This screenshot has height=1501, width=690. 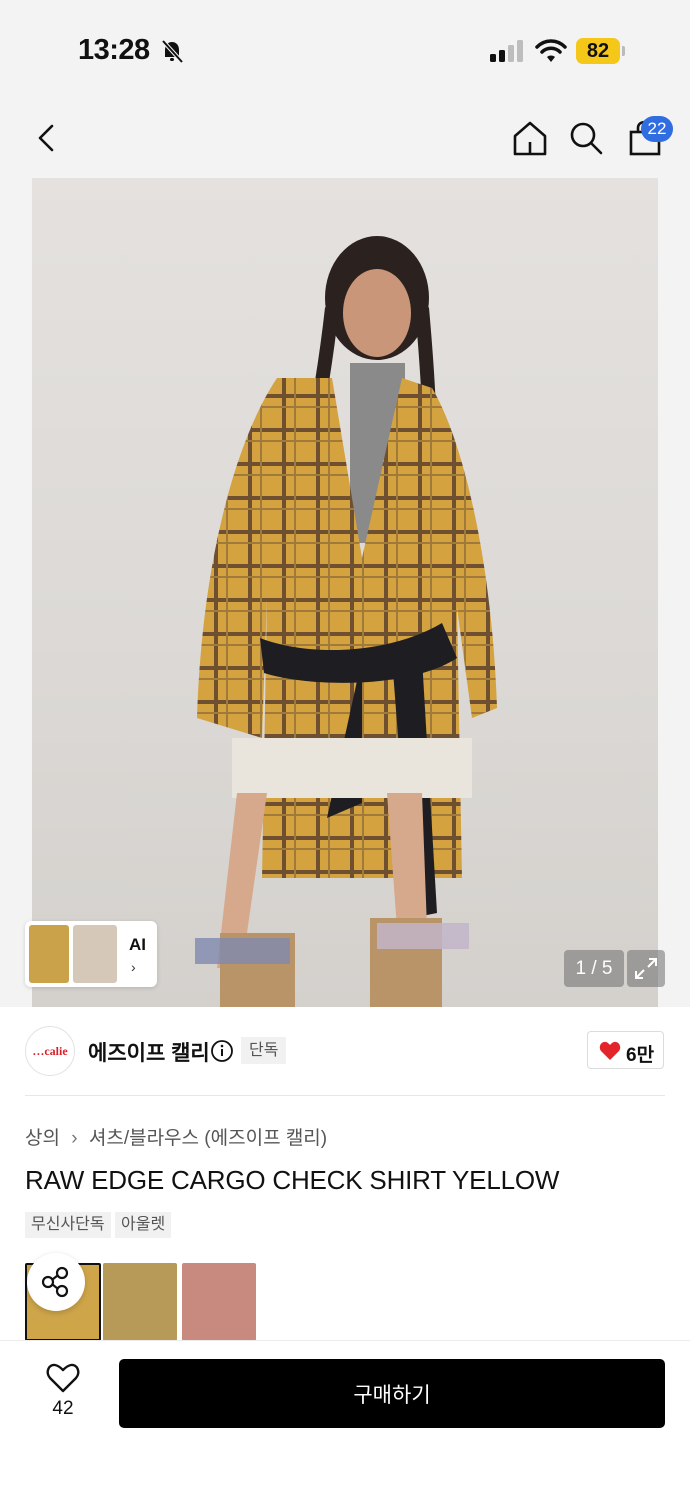 I want to click on bell-slash-icon, so click(x=172, y=51).